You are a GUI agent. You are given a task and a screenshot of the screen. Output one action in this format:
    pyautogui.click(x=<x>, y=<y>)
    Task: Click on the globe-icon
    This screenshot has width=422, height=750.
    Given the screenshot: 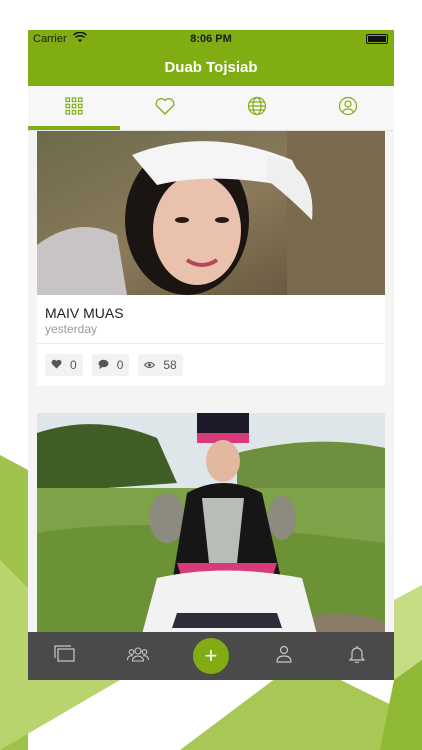 What is the action you would take?
    pyautogui.click(x=257, y=108)
    